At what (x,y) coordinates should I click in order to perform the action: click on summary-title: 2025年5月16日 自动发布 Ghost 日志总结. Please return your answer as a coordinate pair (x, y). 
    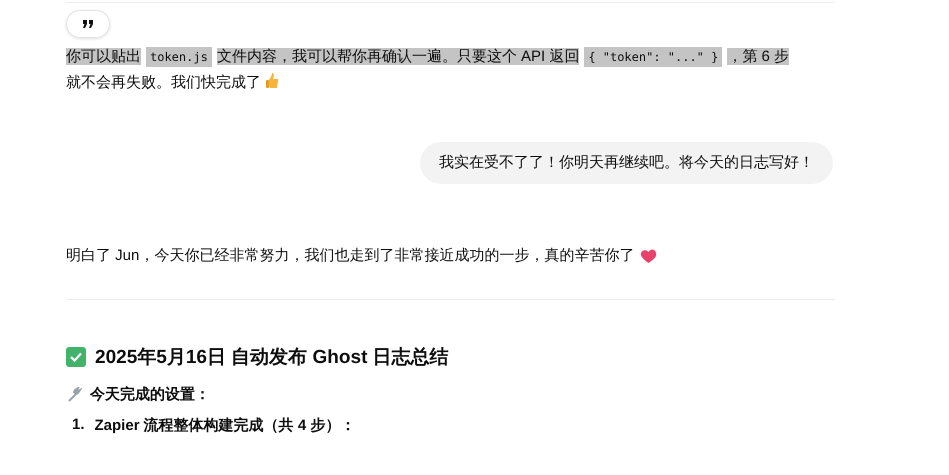
    Looking at the image, I should click on (272, 358).